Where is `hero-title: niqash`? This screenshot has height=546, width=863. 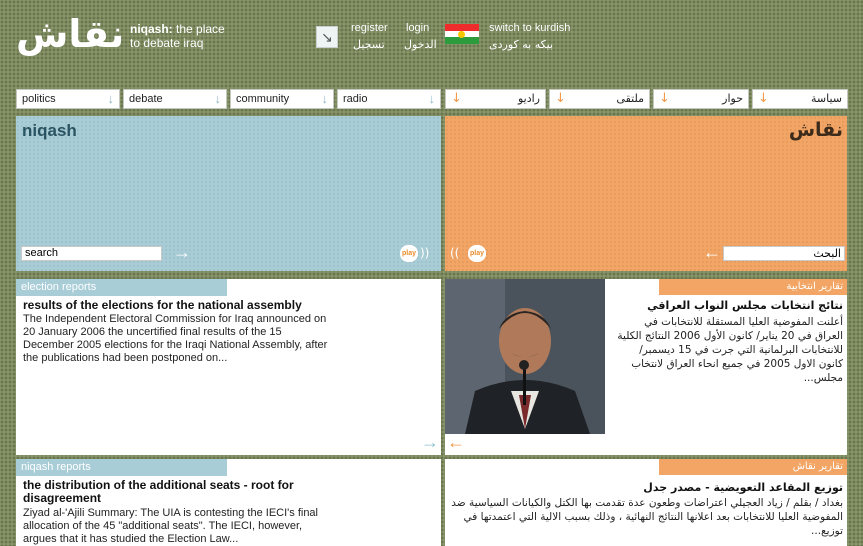 hero-title: niqash is located at coordinates (49, 130).